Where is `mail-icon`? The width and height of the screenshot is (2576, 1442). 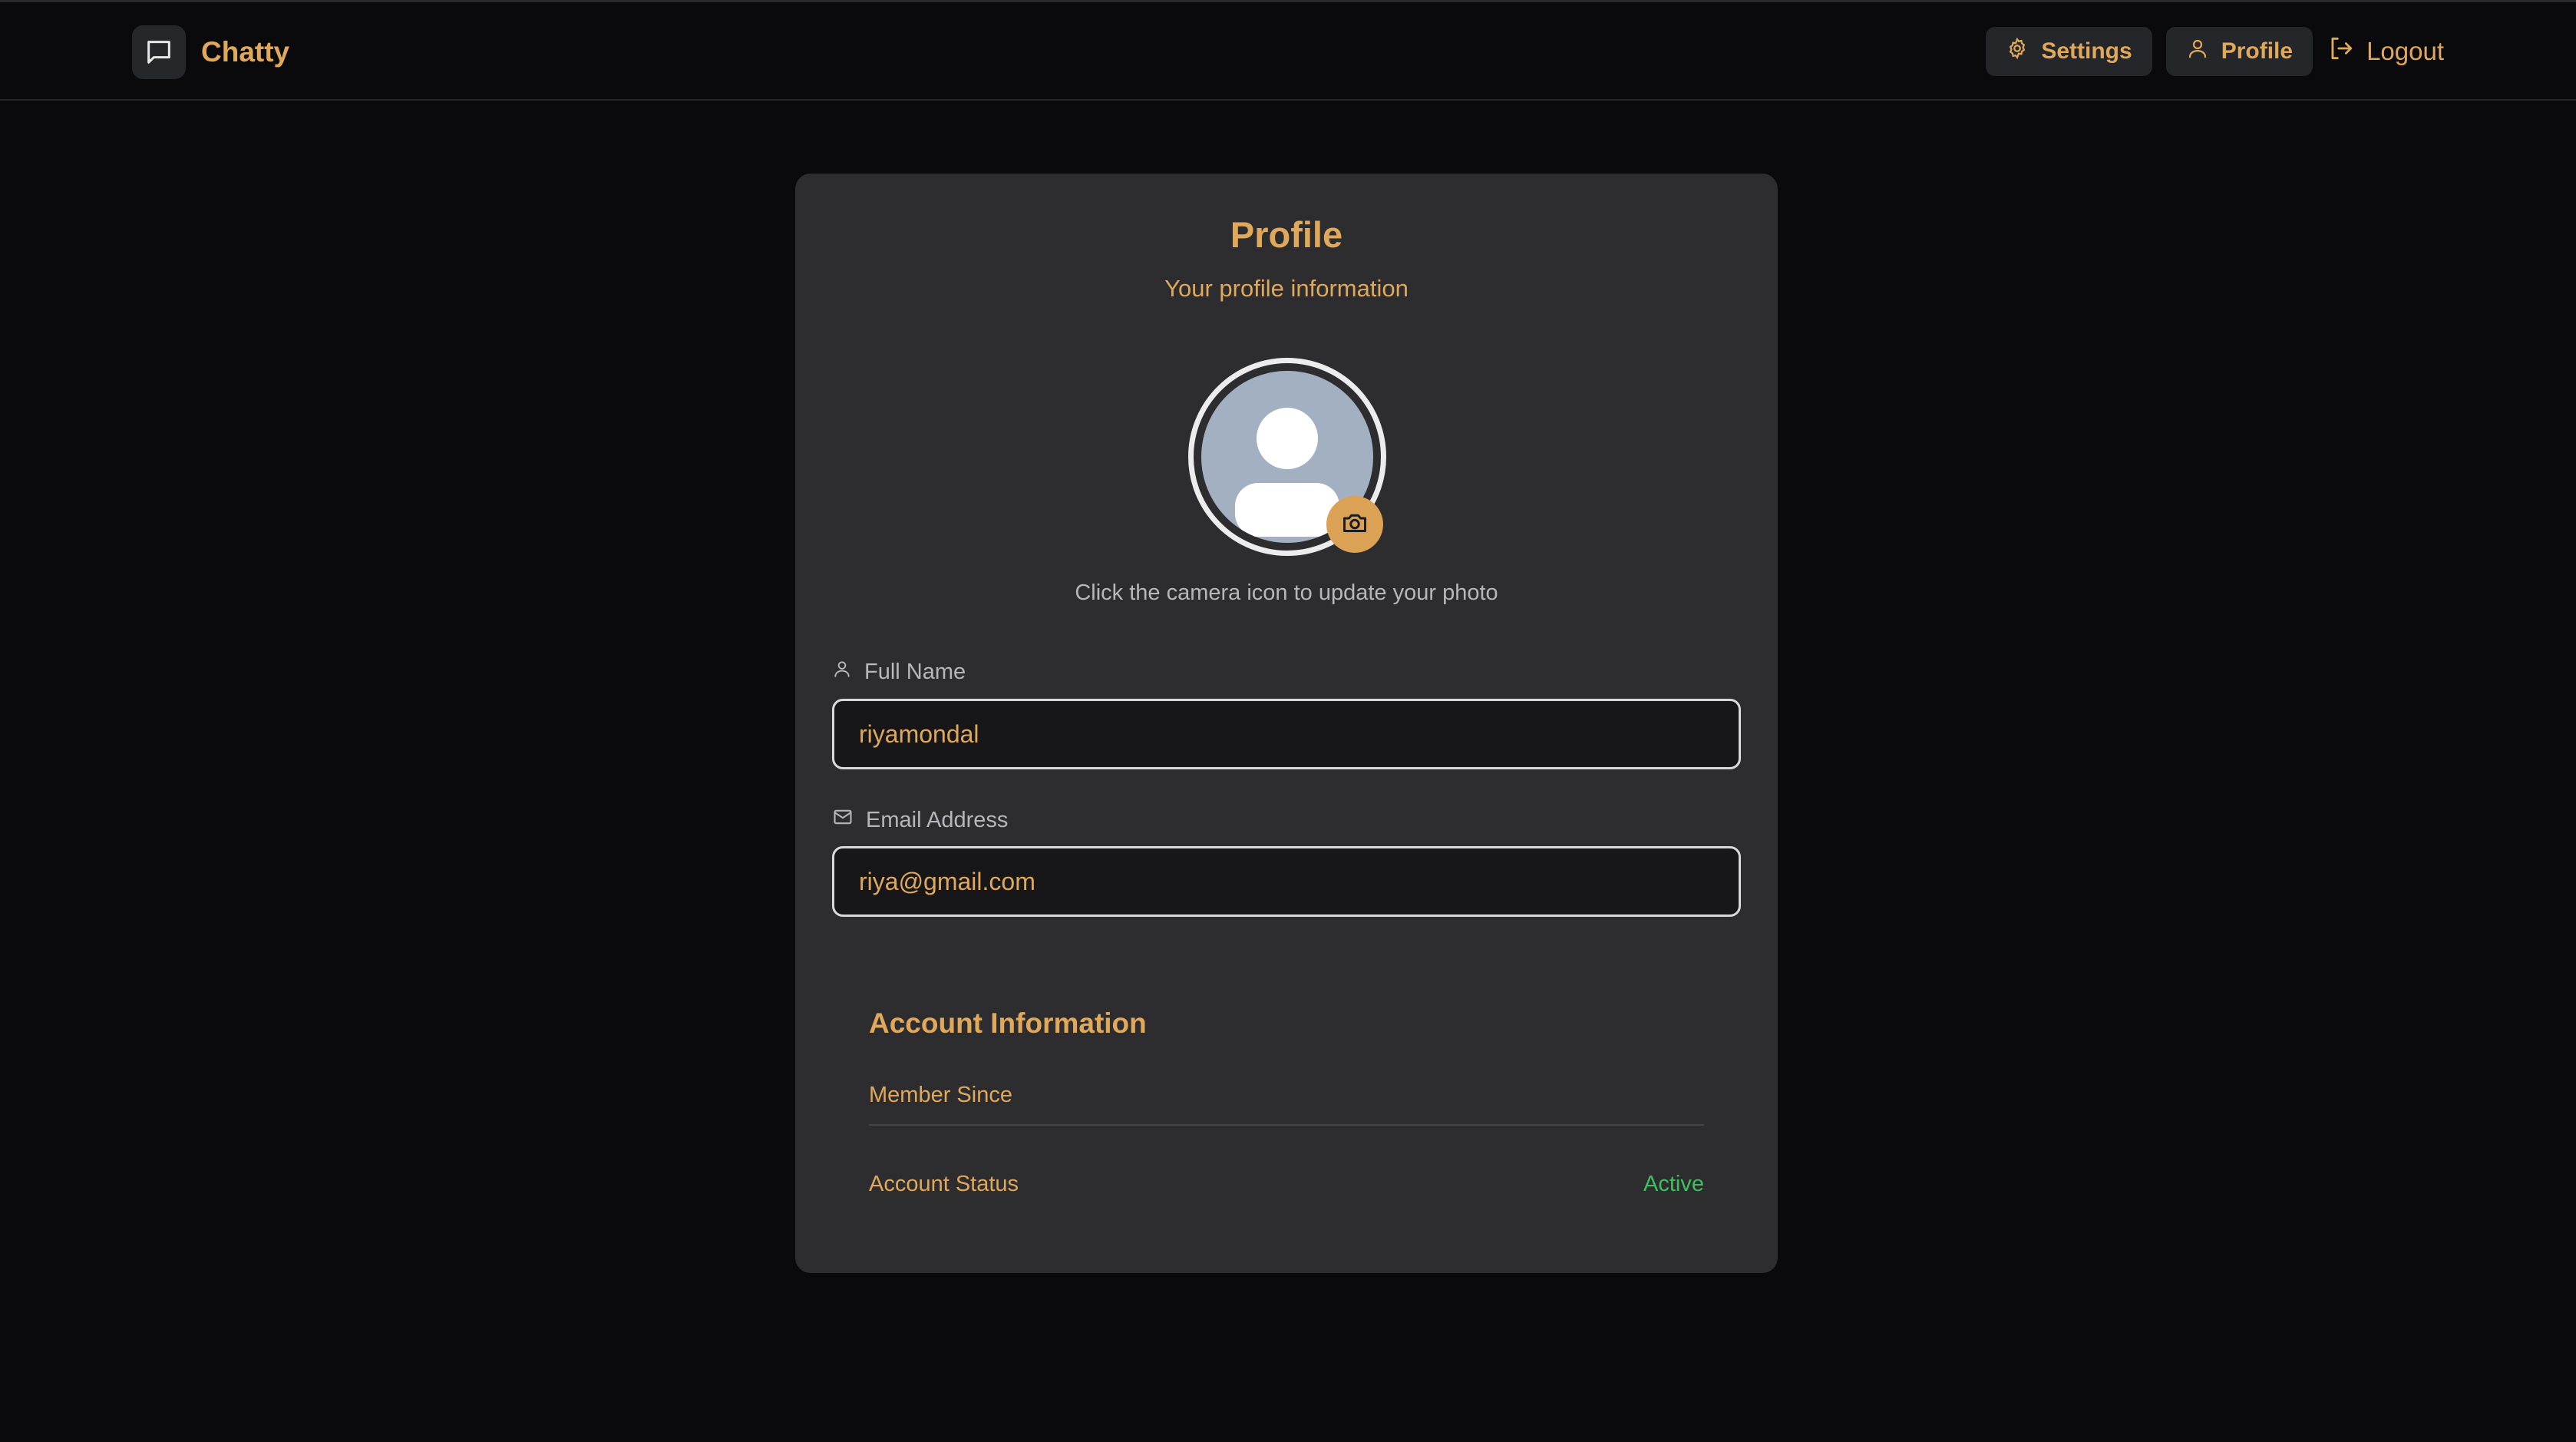
mail-icon is located at coordinates (843, 820).